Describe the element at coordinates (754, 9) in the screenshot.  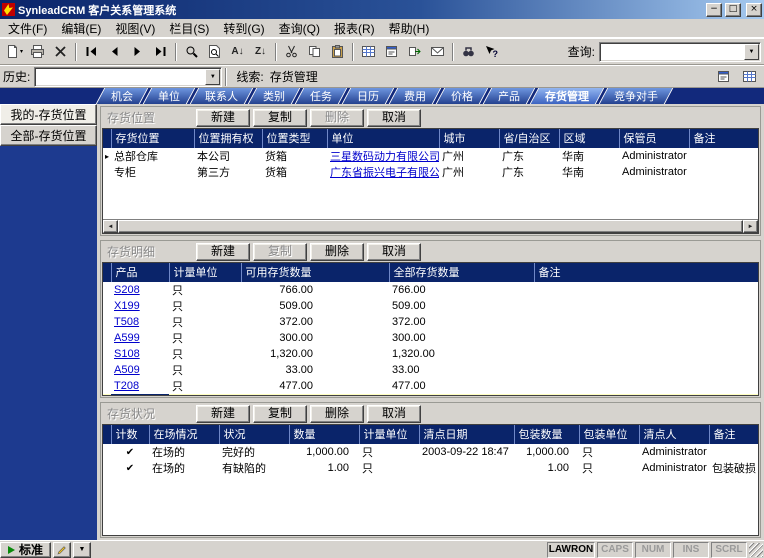
I see `close-button: ×` at that location.